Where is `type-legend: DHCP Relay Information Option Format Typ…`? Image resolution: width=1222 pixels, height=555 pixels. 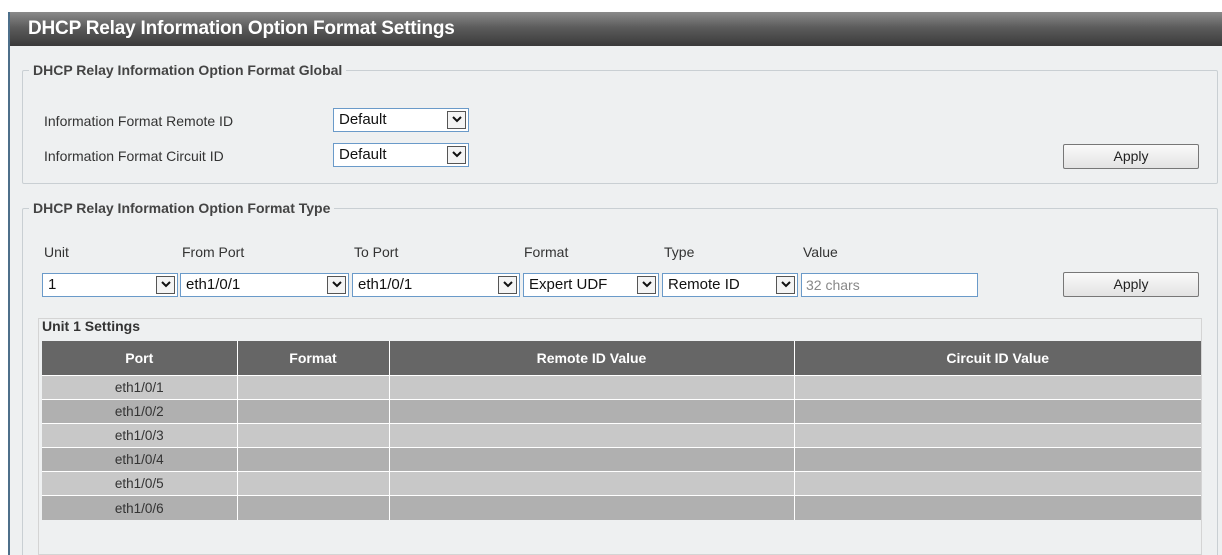 type-legend: DHCP Relay Information Option Format Typ… is located at coordinates (182, 208).